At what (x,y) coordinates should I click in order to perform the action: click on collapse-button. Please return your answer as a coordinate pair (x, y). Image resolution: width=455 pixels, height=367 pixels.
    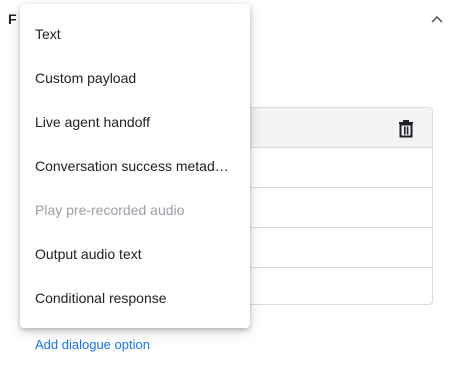
    Looking at the image, I should click on (437, 19).